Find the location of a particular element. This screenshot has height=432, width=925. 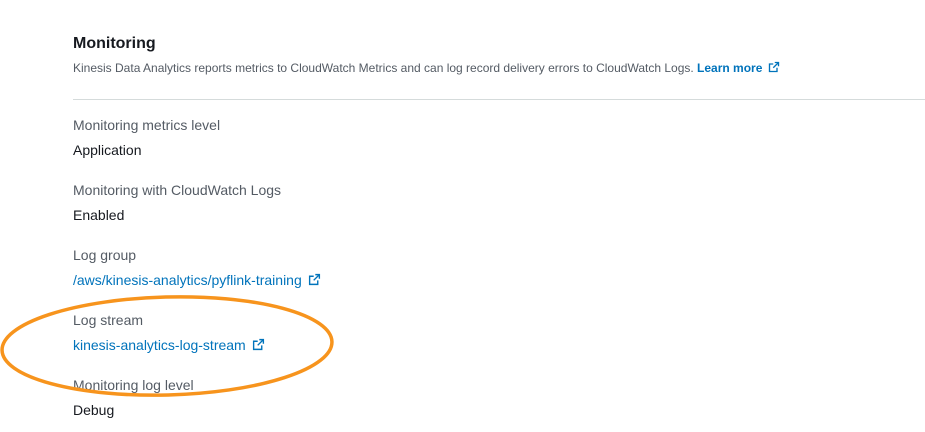

field-label: Monitoring with CloudWatch Logs is located at coordinates (177, 190).